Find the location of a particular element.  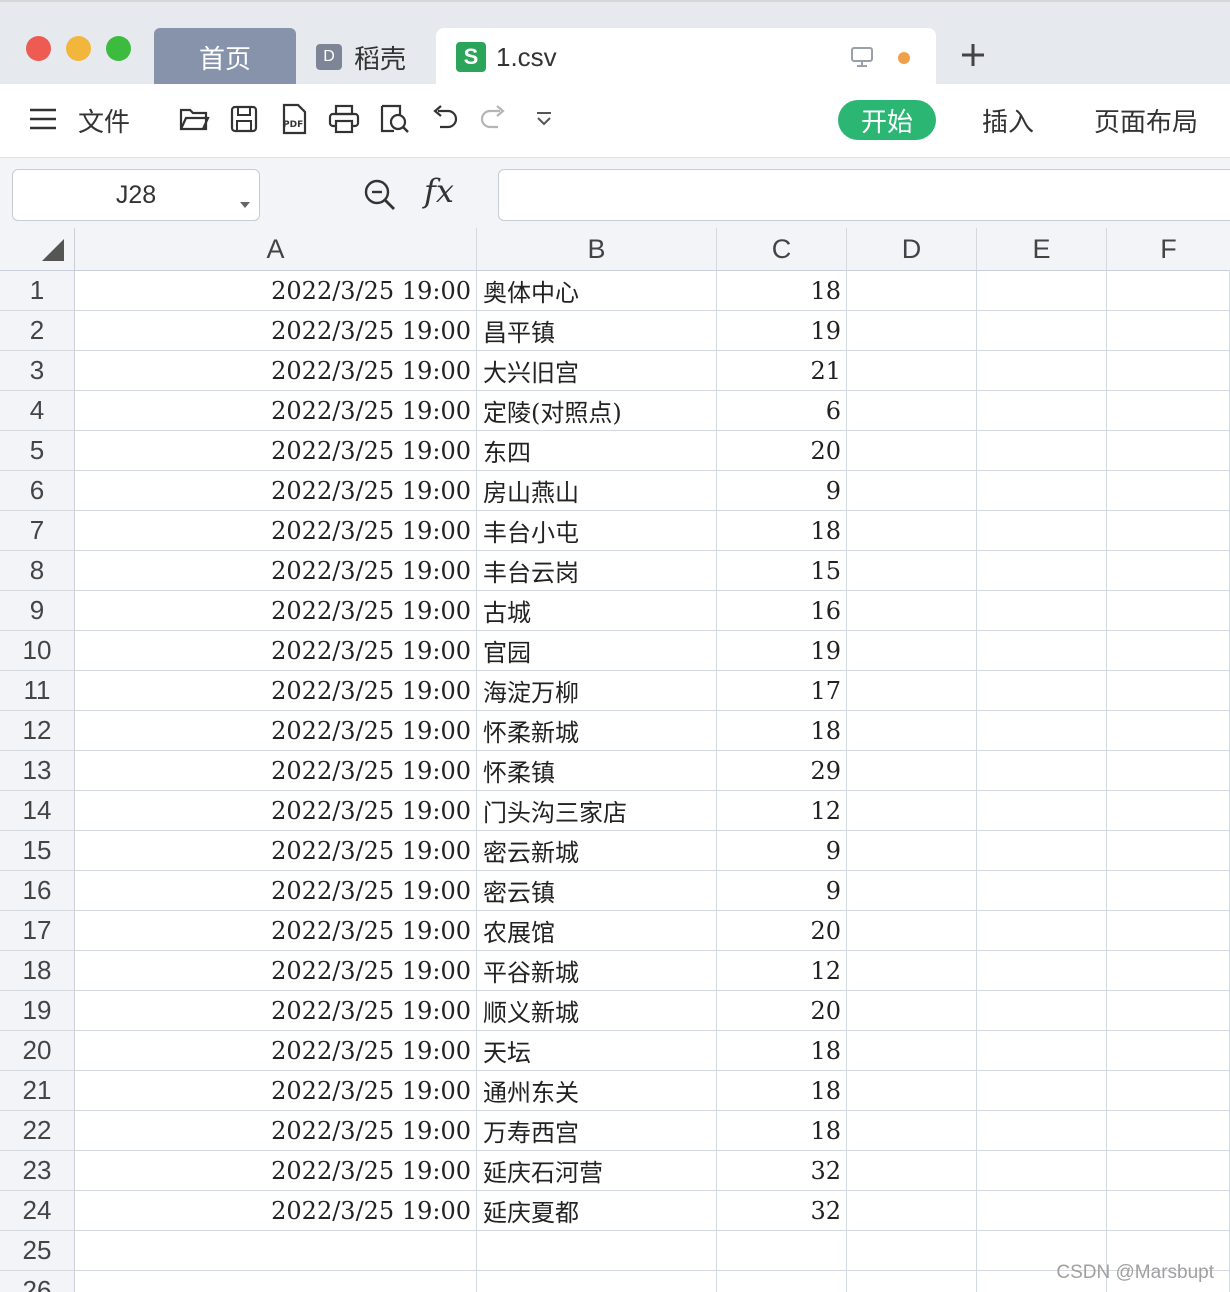

cell-b: 东四 is located at coordinates (597, 450).